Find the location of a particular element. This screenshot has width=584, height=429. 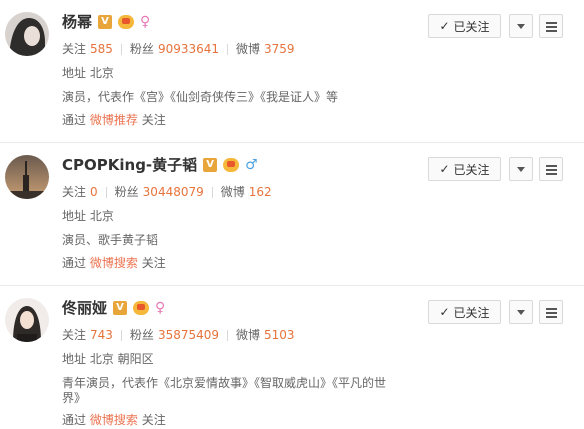

user-name-row: 杨幂 V ♀ is located at coordinates (106, 21).